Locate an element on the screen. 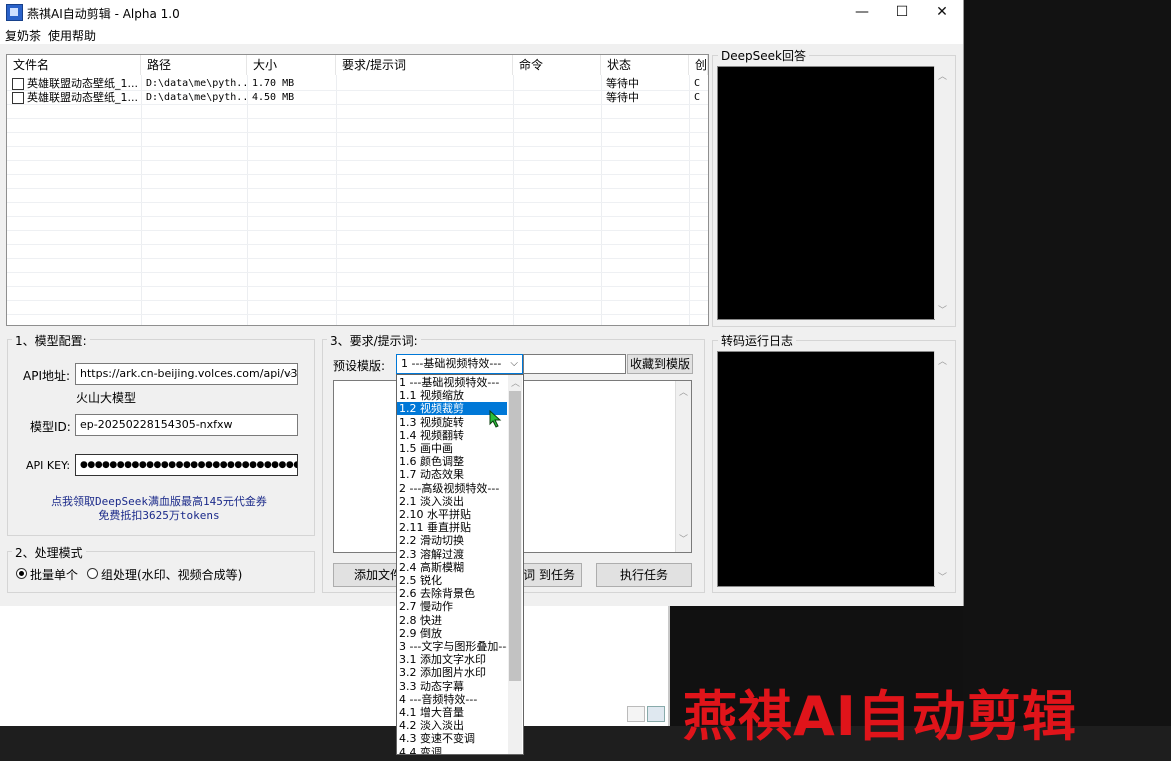 This screenshot has width=1171, height=761. dropdown-scrollbar: ︿ is located at coordinates (515, 564).